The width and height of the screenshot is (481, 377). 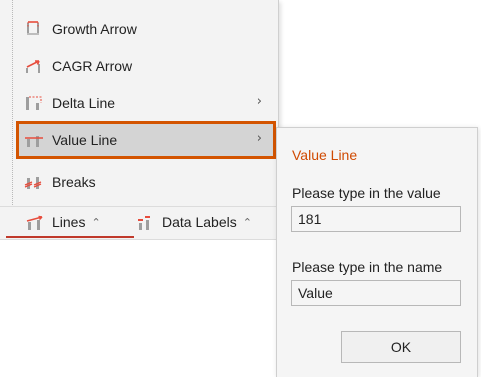 I want to click on ribbon-toolbar: Lines ⌃ Data Labels ⌃, so click(x=139, y=223).